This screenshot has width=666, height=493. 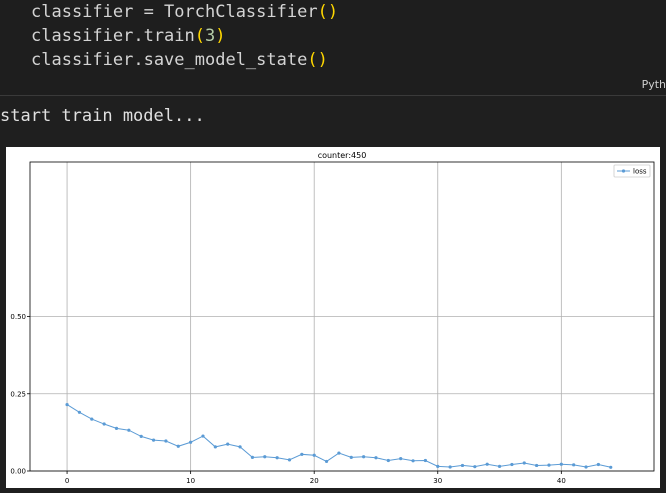 What do you see at coordinates (67, 481) in the screenshot?
I see `x-tick-label: 0` at bounding box center [67, 481].